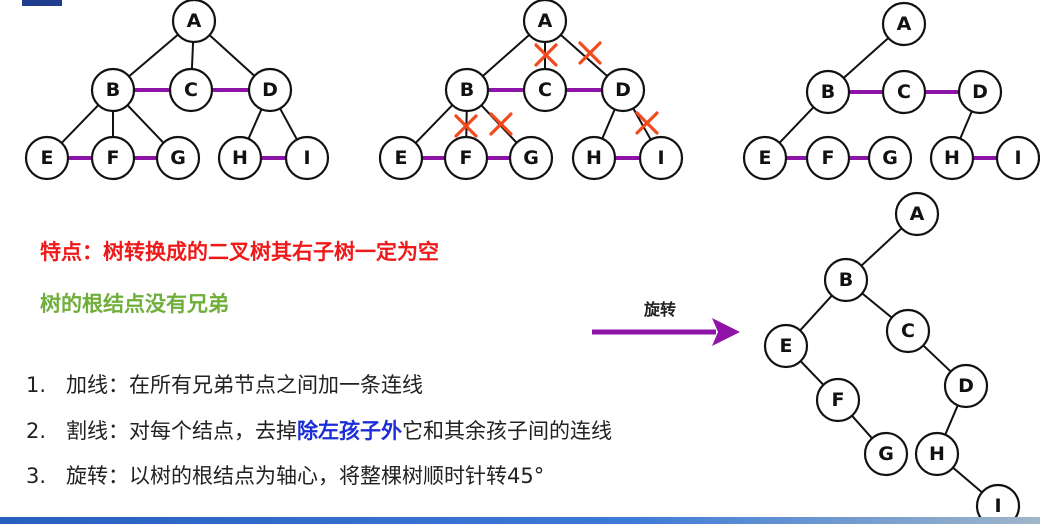 The width and height of the screenshot is (1040, 524). I want to click on tree-after-cut: A B C D E F G H I, so click(891, 91).